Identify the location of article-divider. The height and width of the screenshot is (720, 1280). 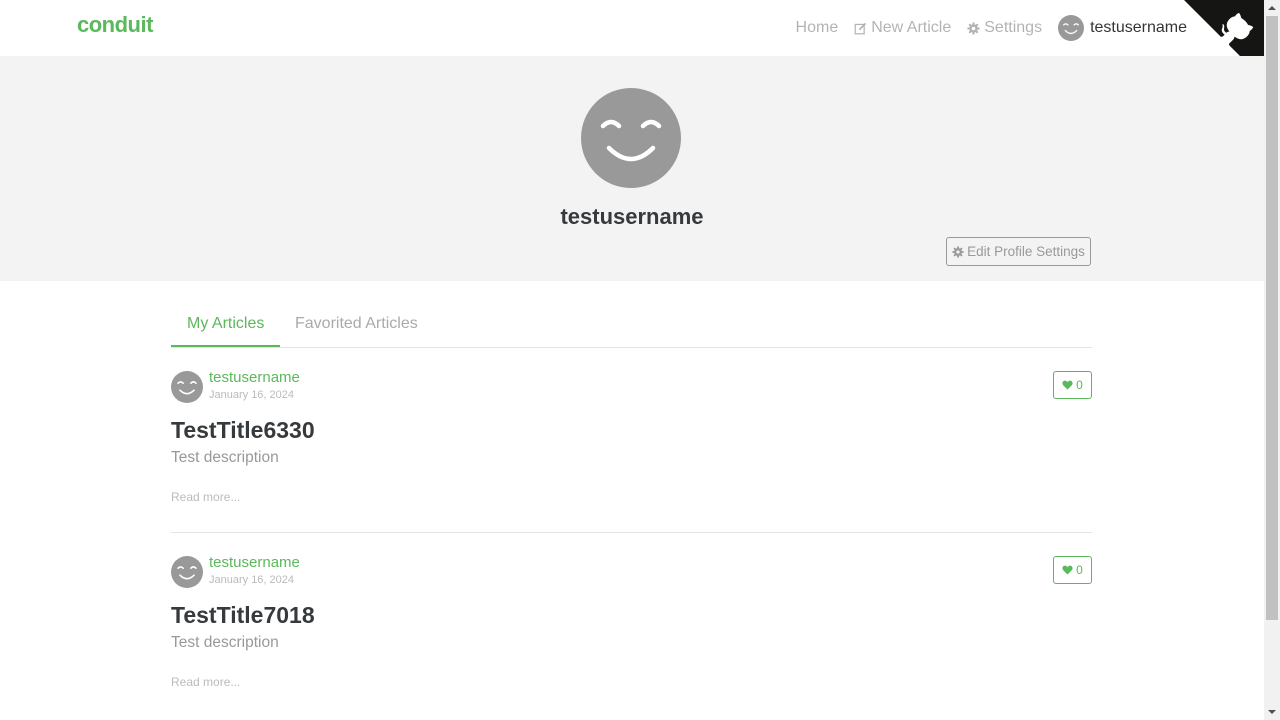
(631, 532).